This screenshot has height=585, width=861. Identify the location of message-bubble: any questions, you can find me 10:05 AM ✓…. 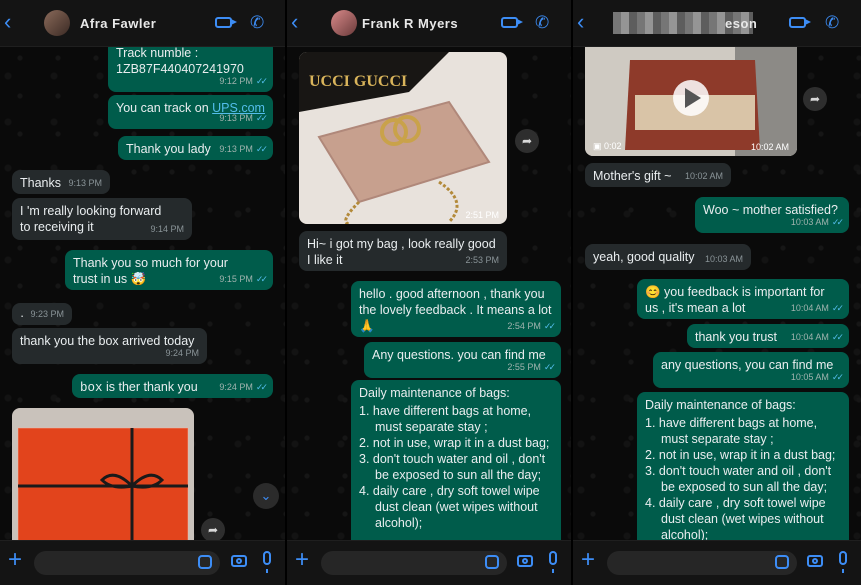
(751, 370).